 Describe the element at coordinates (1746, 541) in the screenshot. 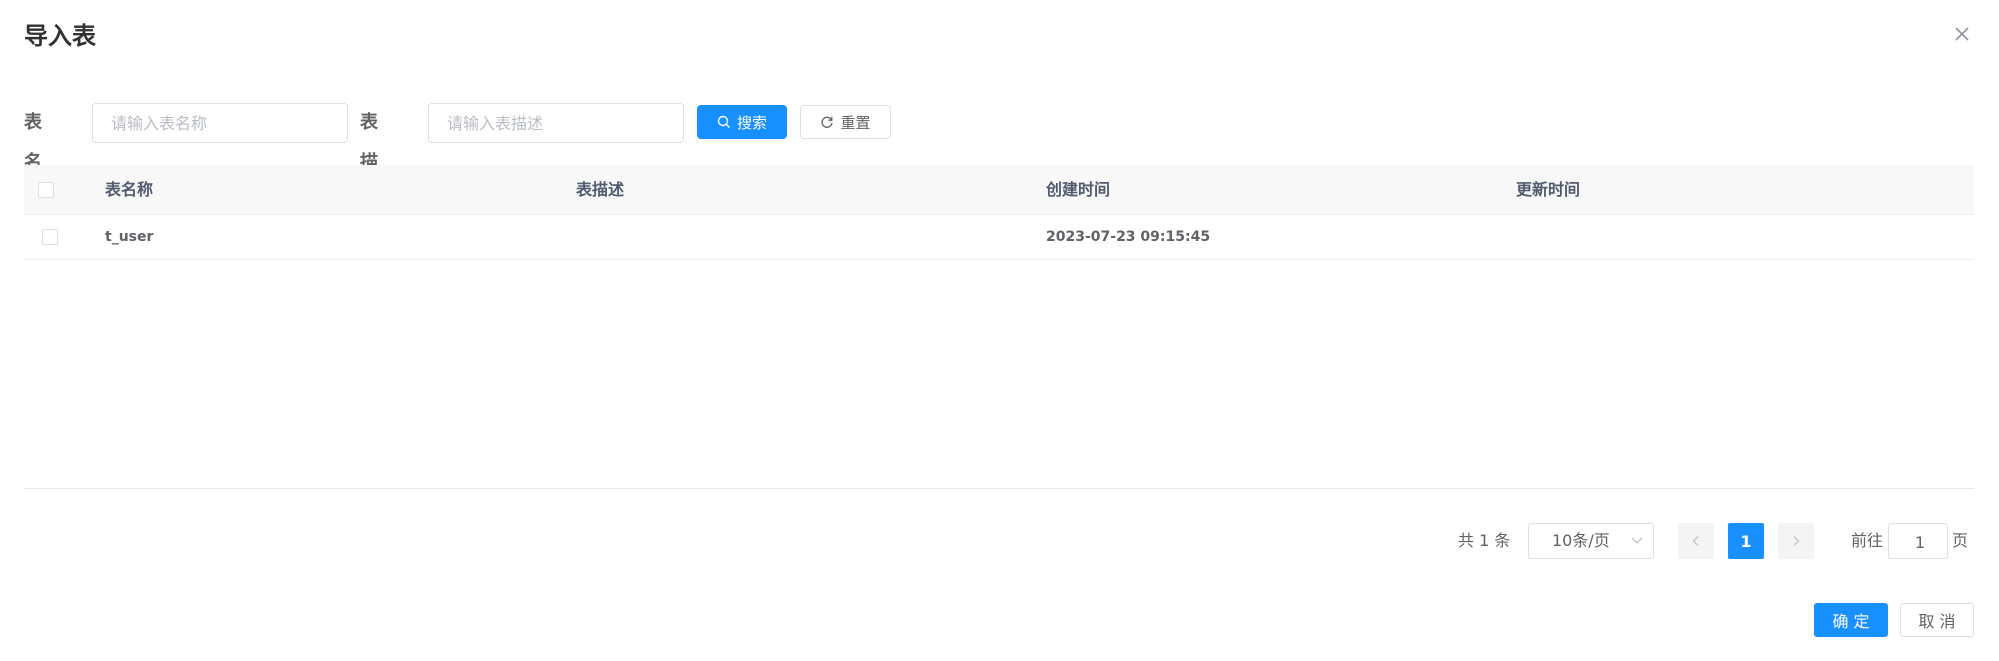

I see `page-number-active: 1` at that location.